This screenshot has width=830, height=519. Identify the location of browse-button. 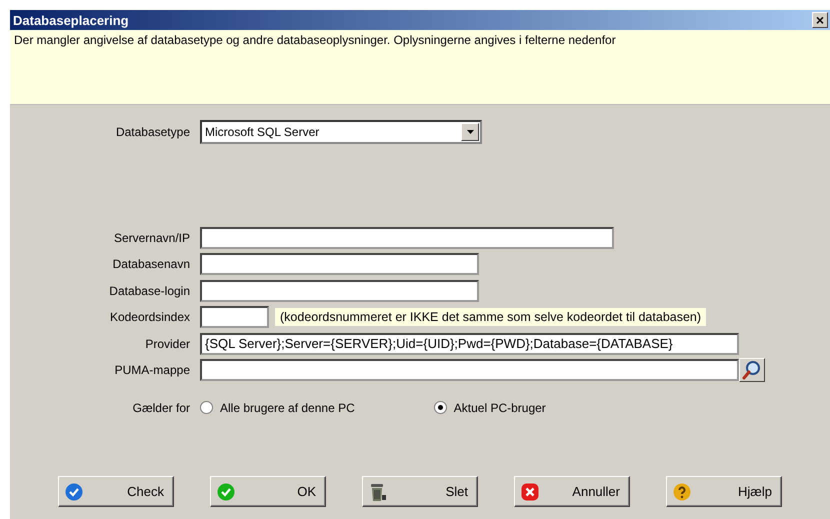
(752, 370).